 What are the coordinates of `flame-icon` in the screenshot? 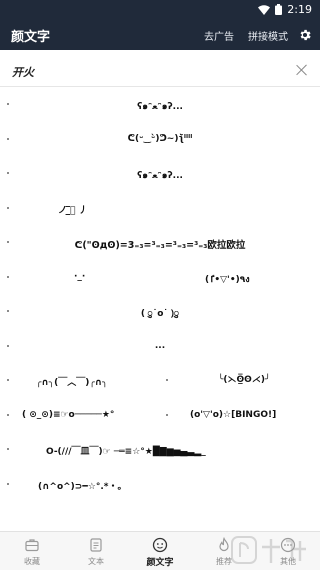 It's located at (224, 544).